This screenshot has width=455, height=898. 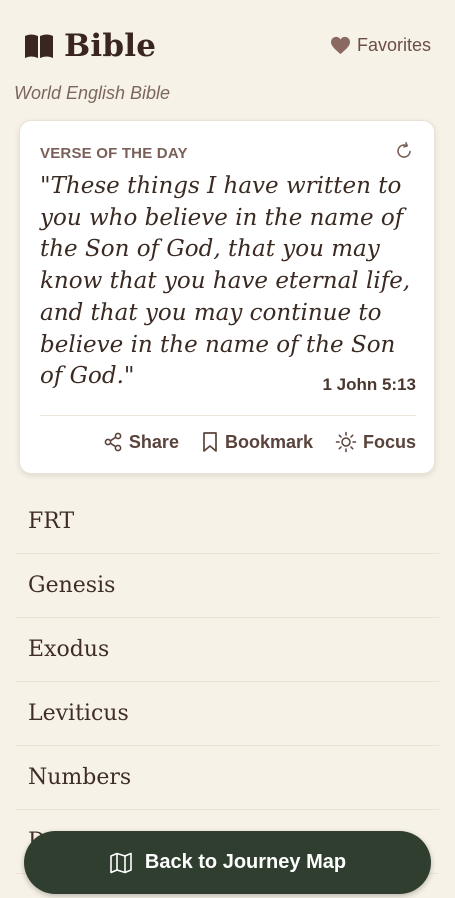 I want to click on favorites-button: Favorites, so click(x=380, y=45).